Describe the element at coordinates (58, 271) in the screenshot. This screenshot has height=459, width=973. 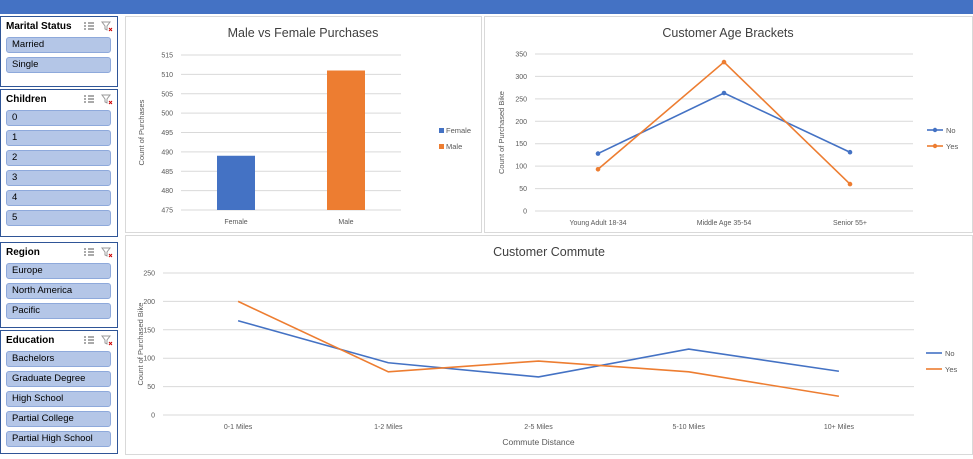
I see `slicer-item-region-0: Europe` at that location.